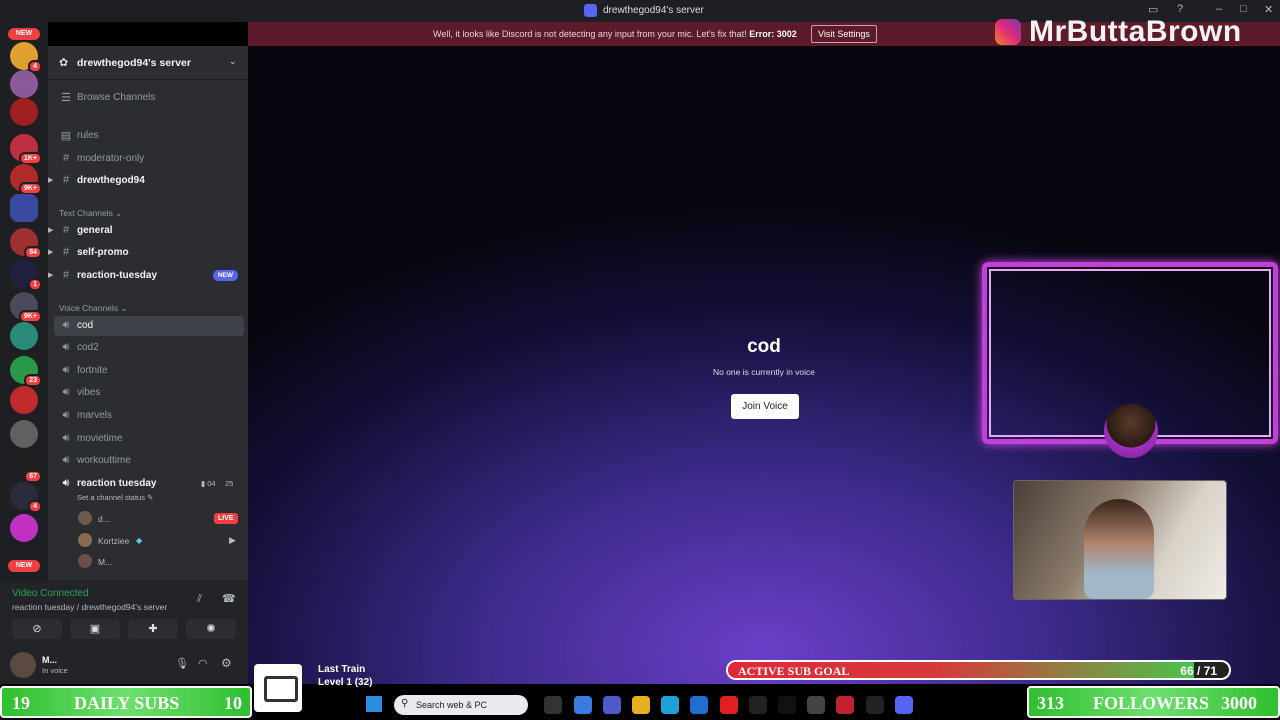 Image resolution: width=1280 pixels, height=720 pixels. I want to click on channel-label: marvels, so click(95, 415).